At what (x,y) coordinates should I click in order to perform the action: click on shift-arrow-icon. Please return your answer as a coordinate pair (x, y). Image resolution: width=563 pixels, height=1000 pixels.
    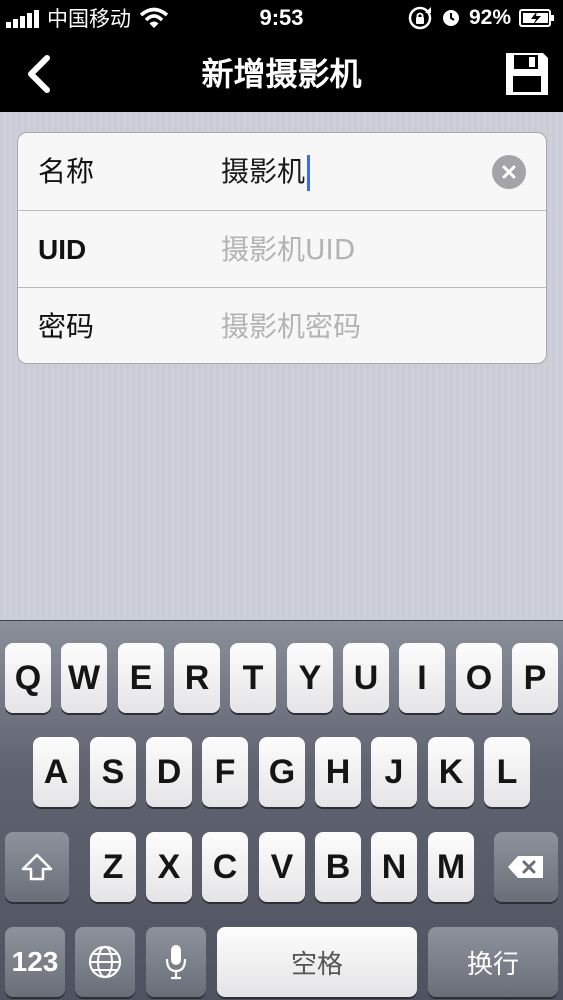
    Looking at the image, I should click on (37, 867).